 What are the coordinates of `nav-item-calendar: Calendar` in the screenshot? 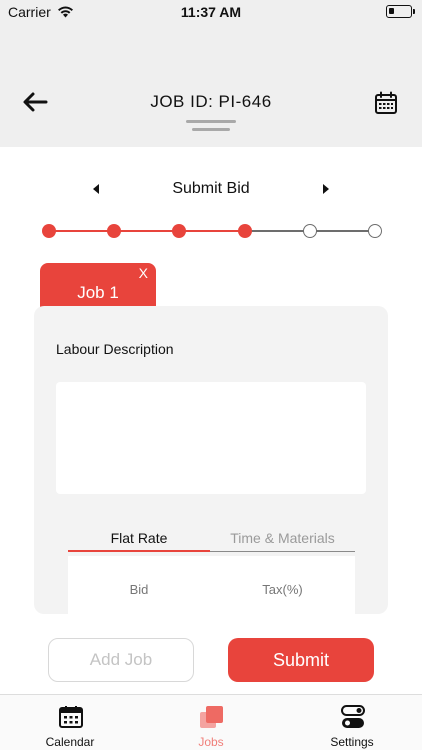 It's located at (70, 722).